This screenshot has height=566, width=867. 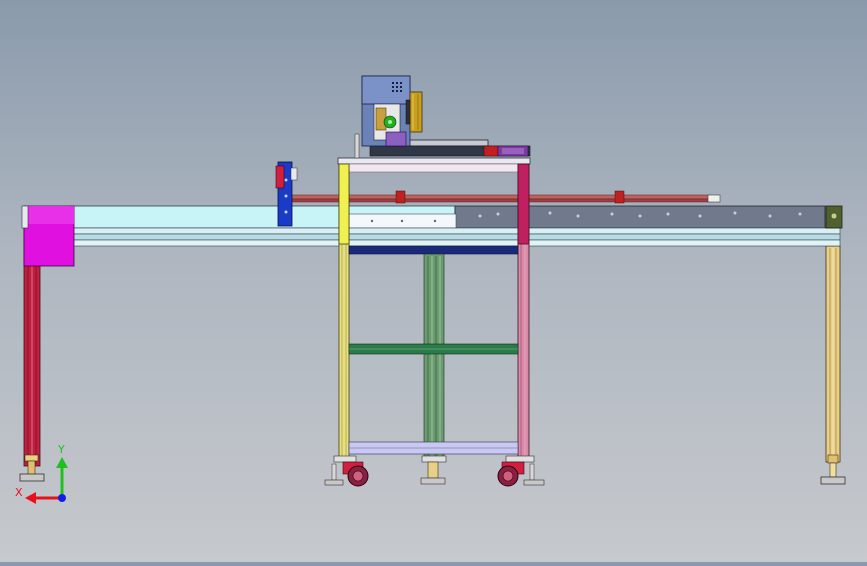 I want to click on upper-rail, so click(x=505, y=197).